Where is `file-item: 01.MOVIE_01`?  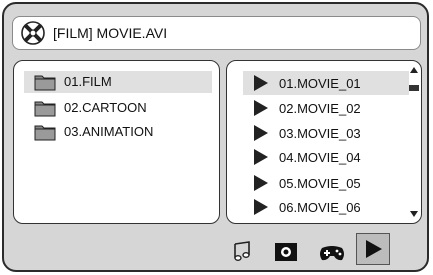
file-item: 01.MOVIE_01 is located at coordinates (326, 83).